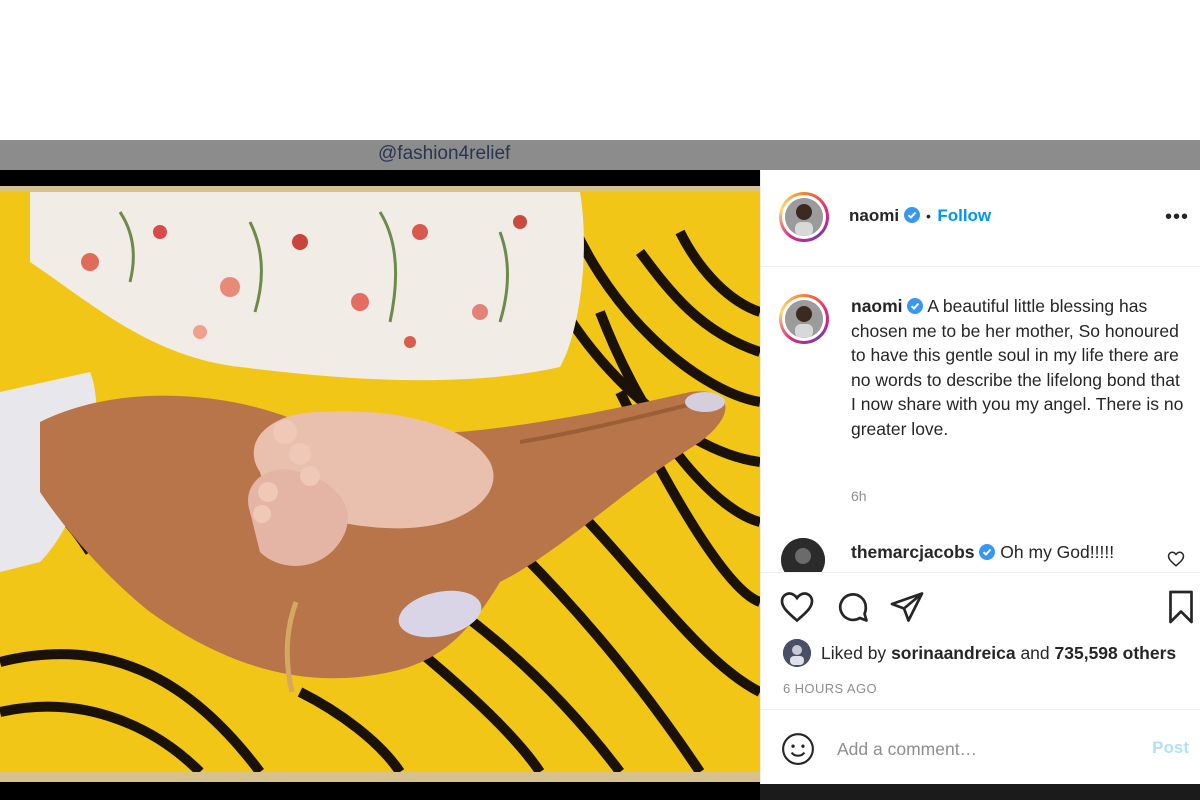 This screenshot has width=1200, height=800. I want to click on comment-input, so click(982, 749).